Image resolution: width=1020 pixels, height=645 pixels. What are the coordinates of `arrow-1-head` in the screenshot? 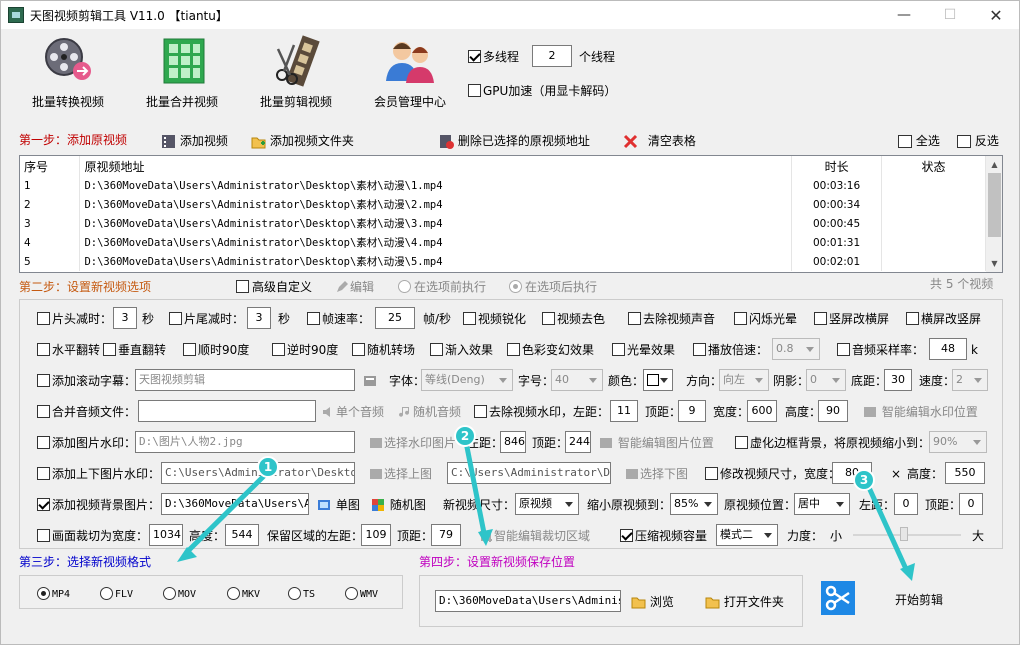 It's located at (187, 554).